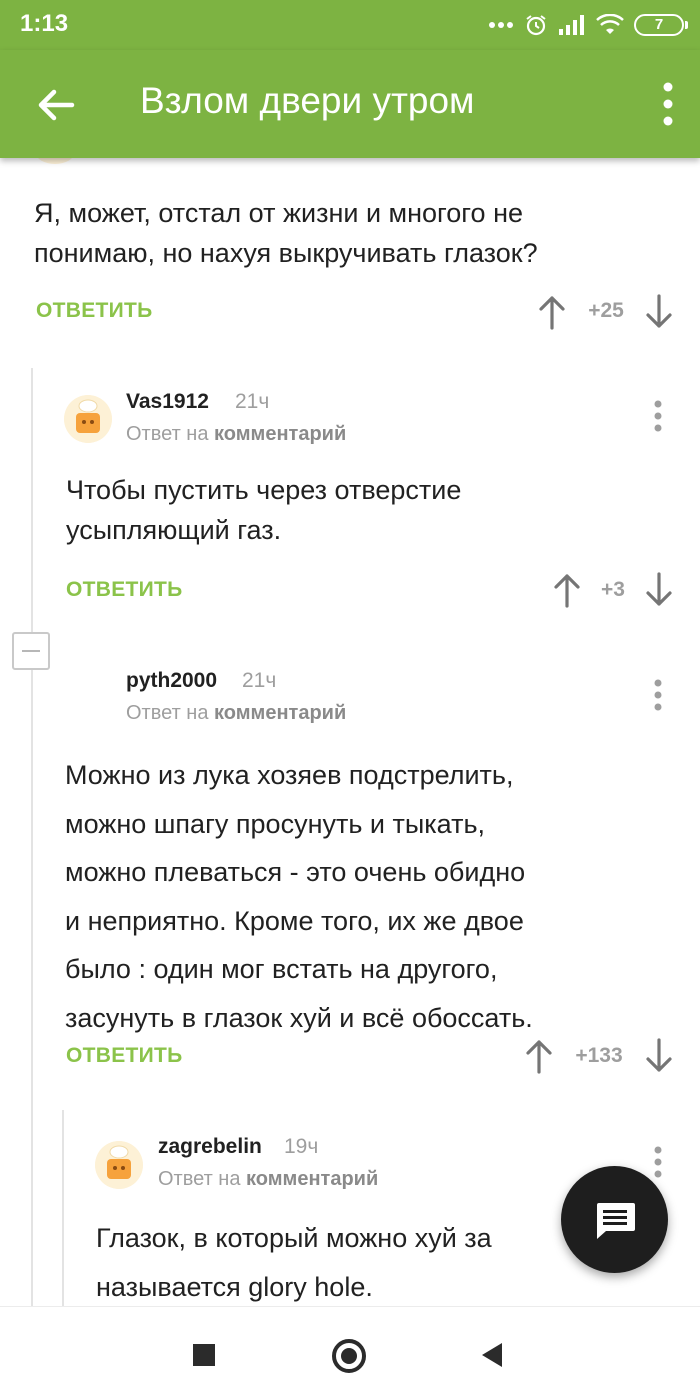 Image resolution: width=700 pixels, height=1400 pixels. Describe the element at coordinates (301, 1146) in the screenshot. I see `comment-time: 19ч` at that location.